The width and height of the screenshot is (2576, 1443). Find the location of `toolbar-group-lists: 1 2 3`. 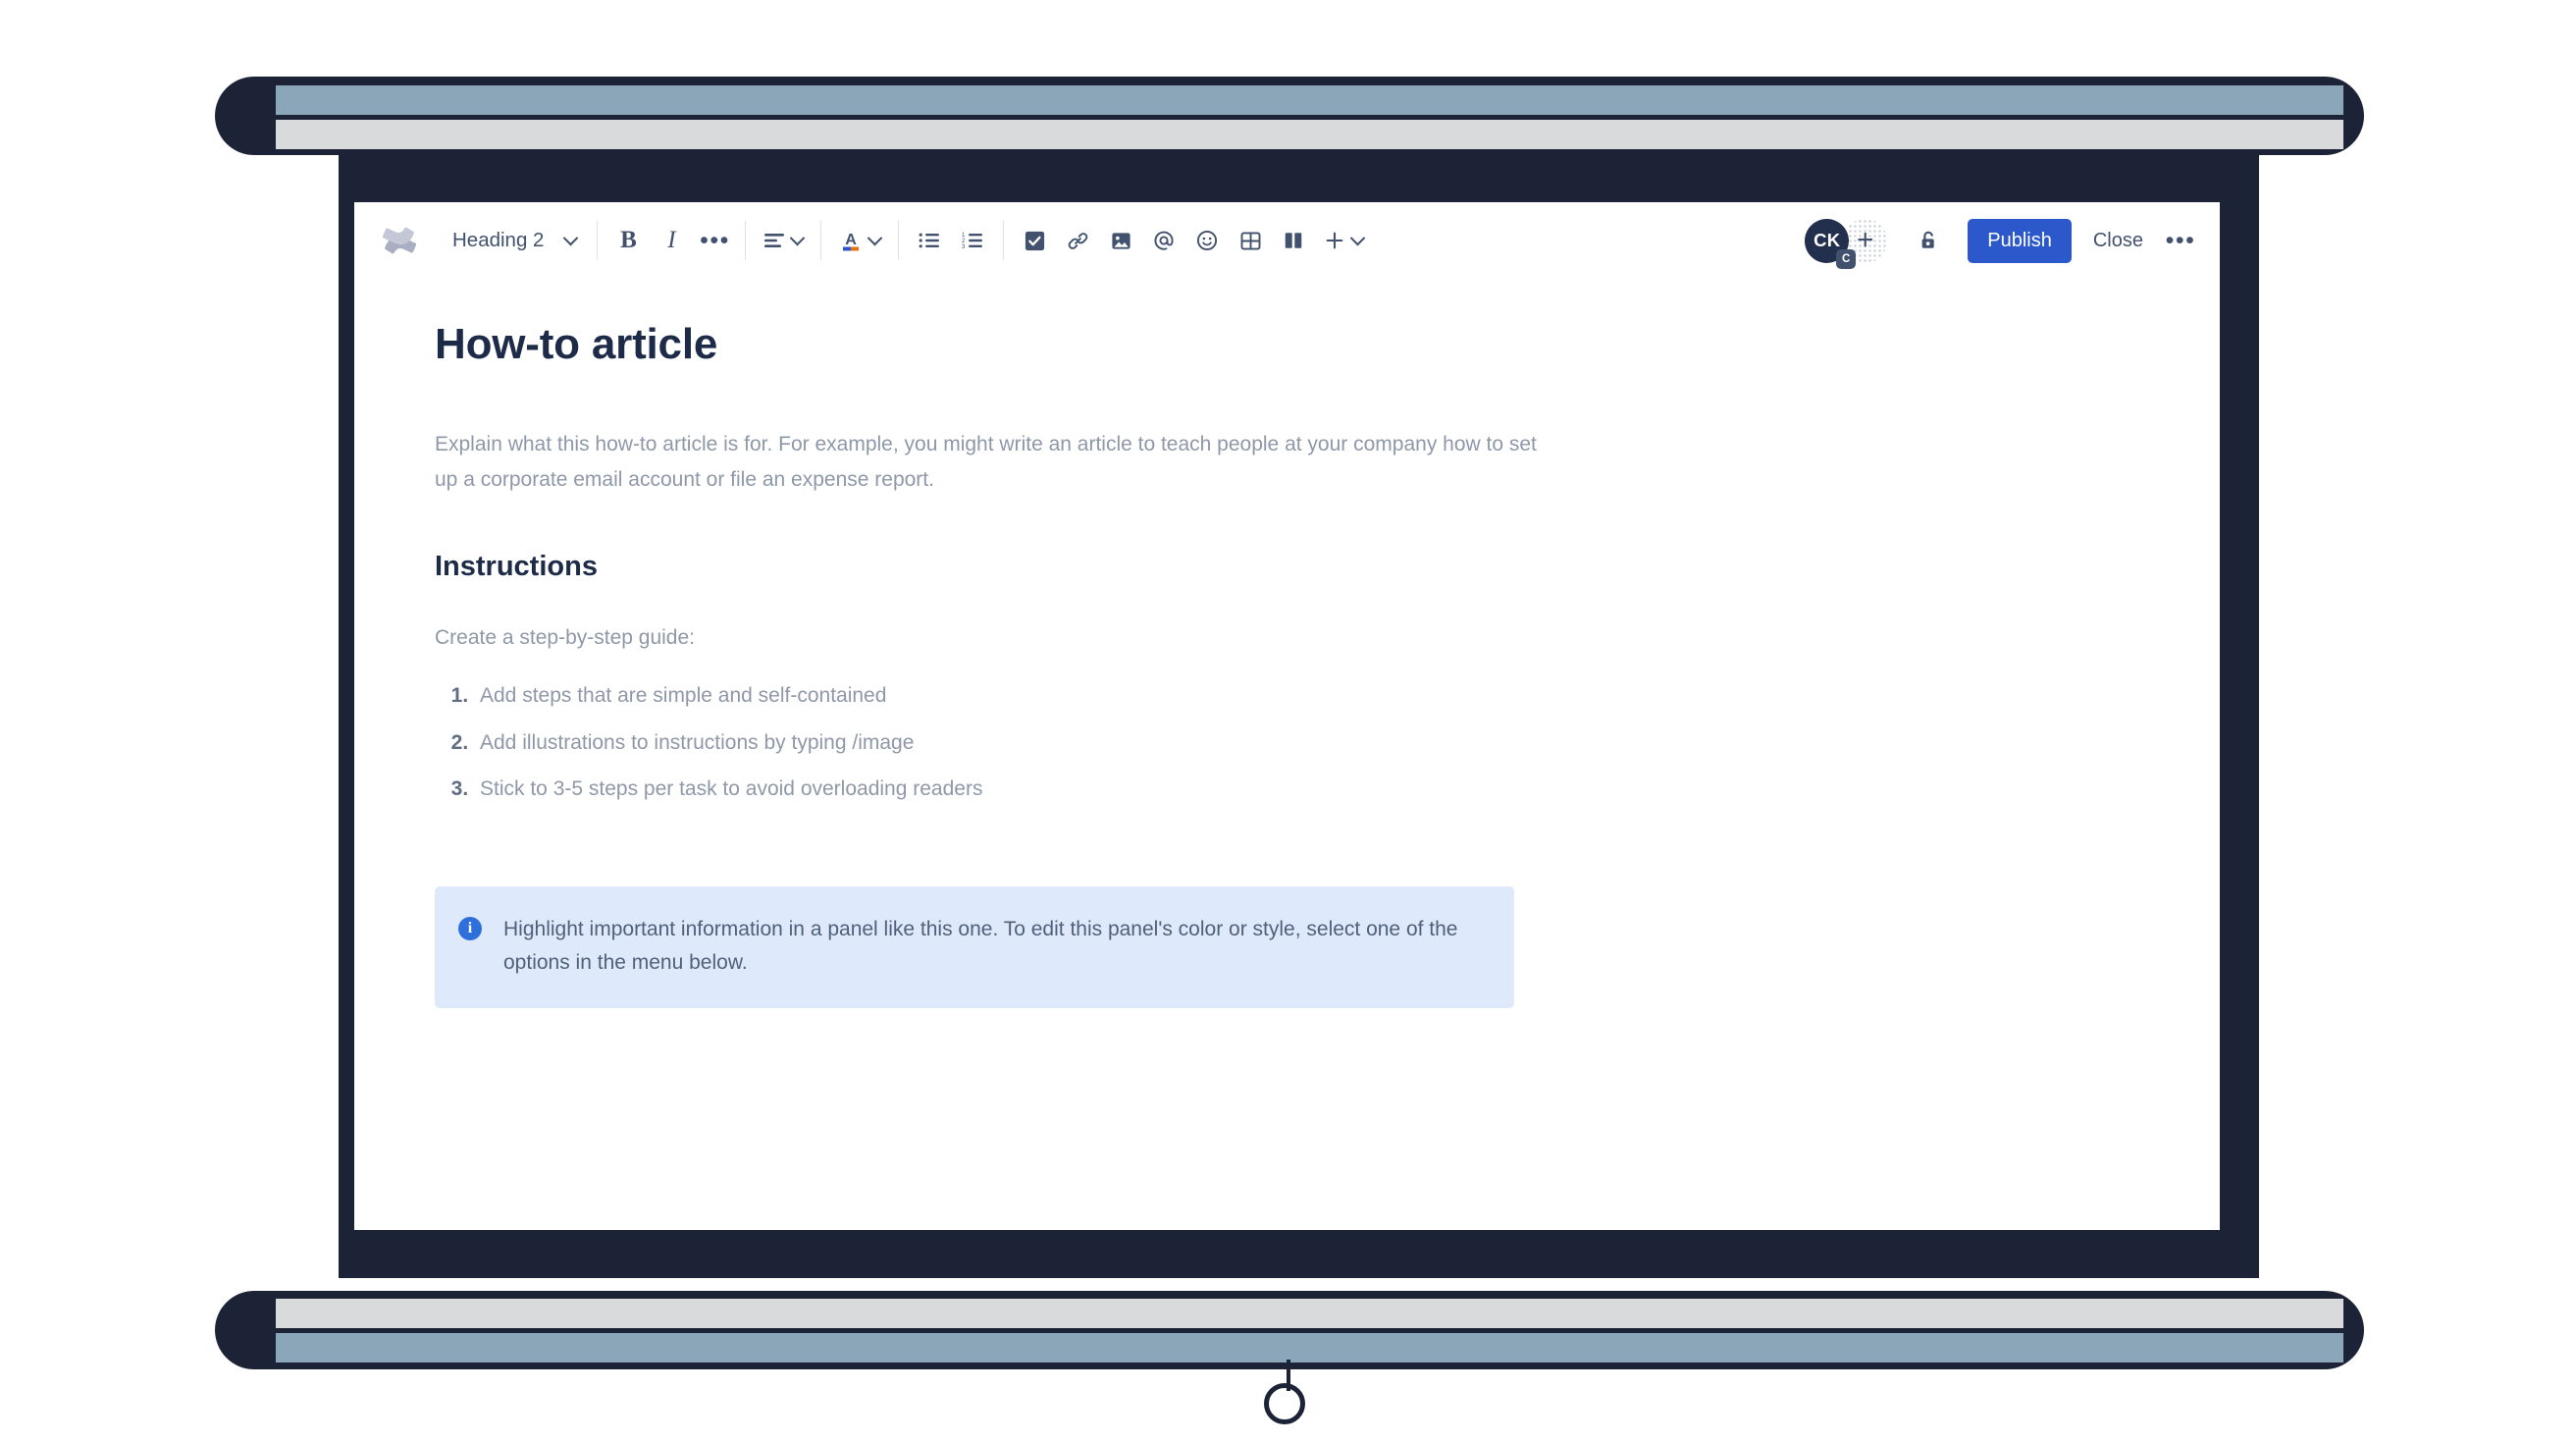

toolbar-group-lists: 1 2 3 is located at coordinates (951, 240).